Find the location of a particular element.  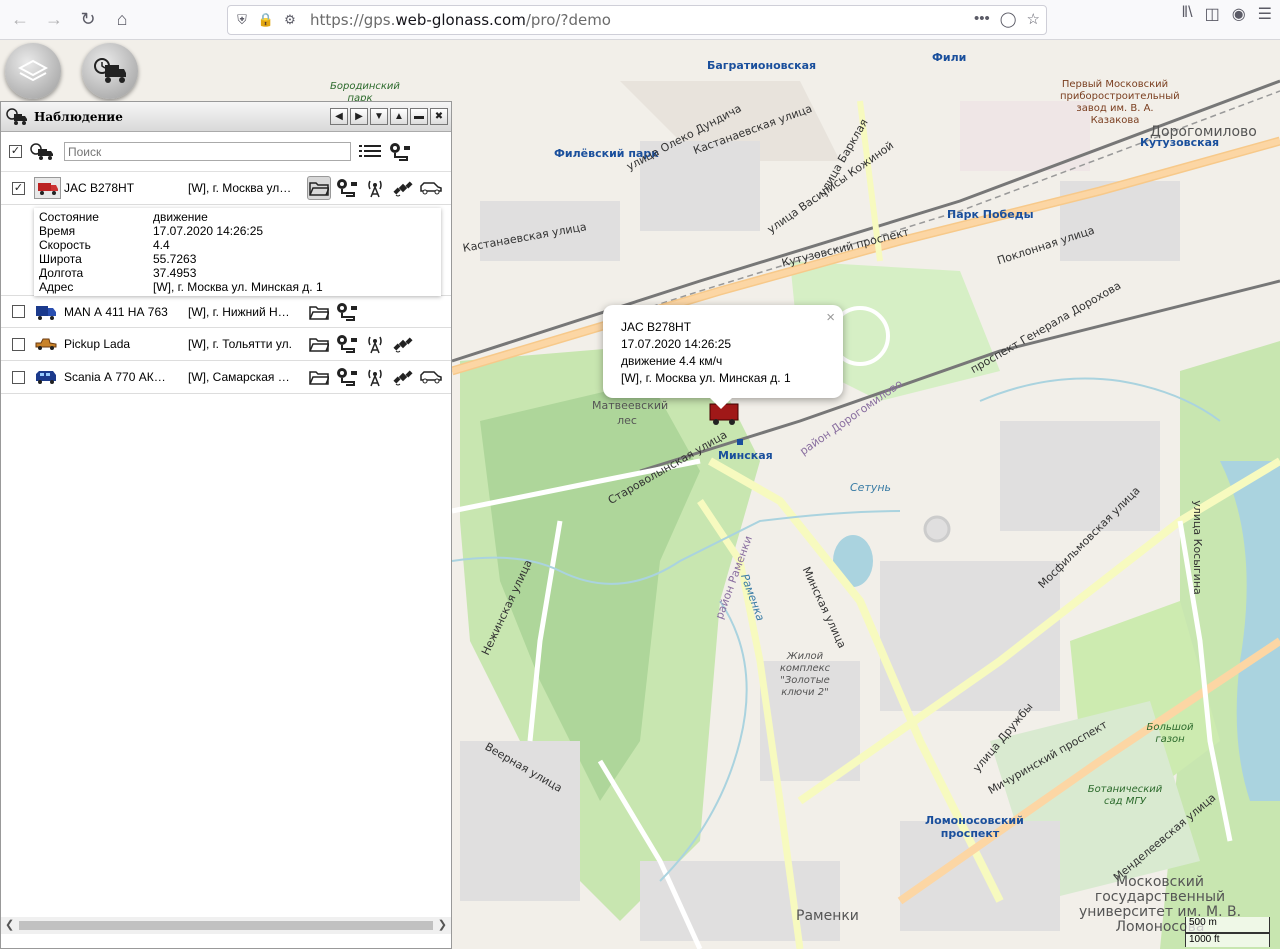

scroll-left-icon: ❮ is located at coordinates (9, 924).